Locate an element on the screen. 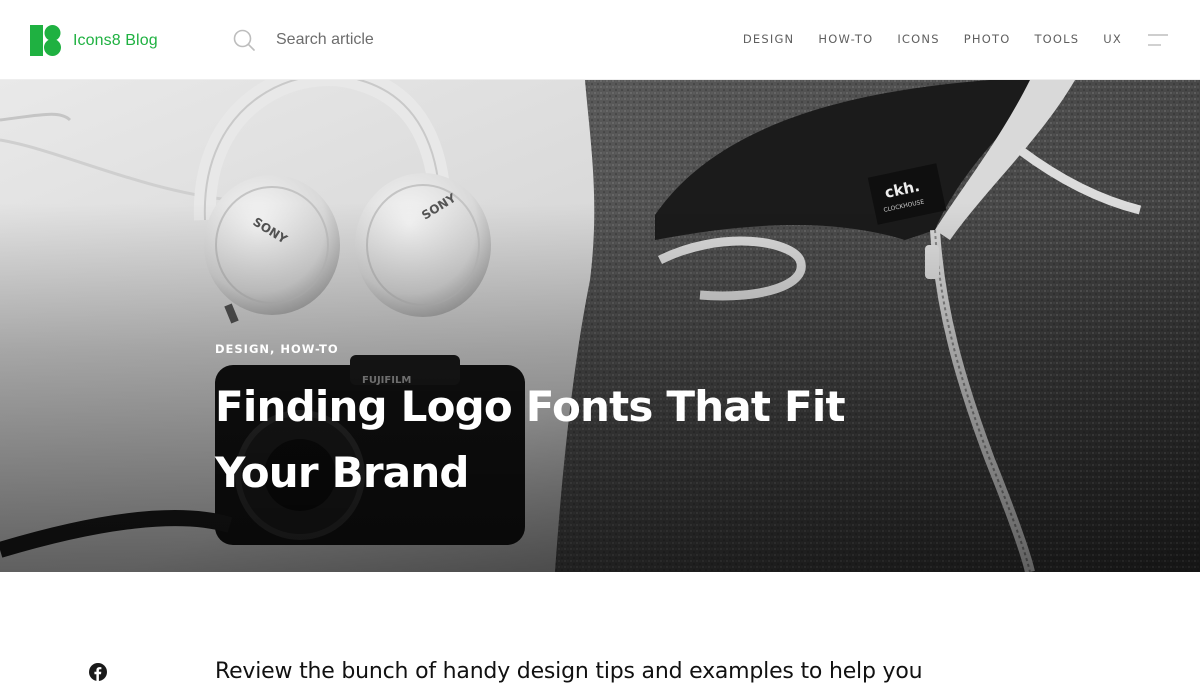  article-title: Finding Logo Fonts That Fit Your Brand is located at coordinates (530, 439).